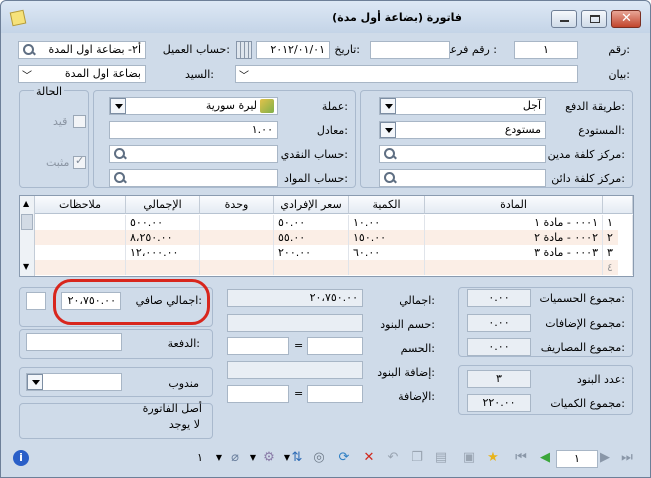 This screenshot has height=478, width=651. What do you see at coordinates (311, 237) in the screenshot?
I see `row-price: ٥٥.٠٠` at bounding box center [311, 237].